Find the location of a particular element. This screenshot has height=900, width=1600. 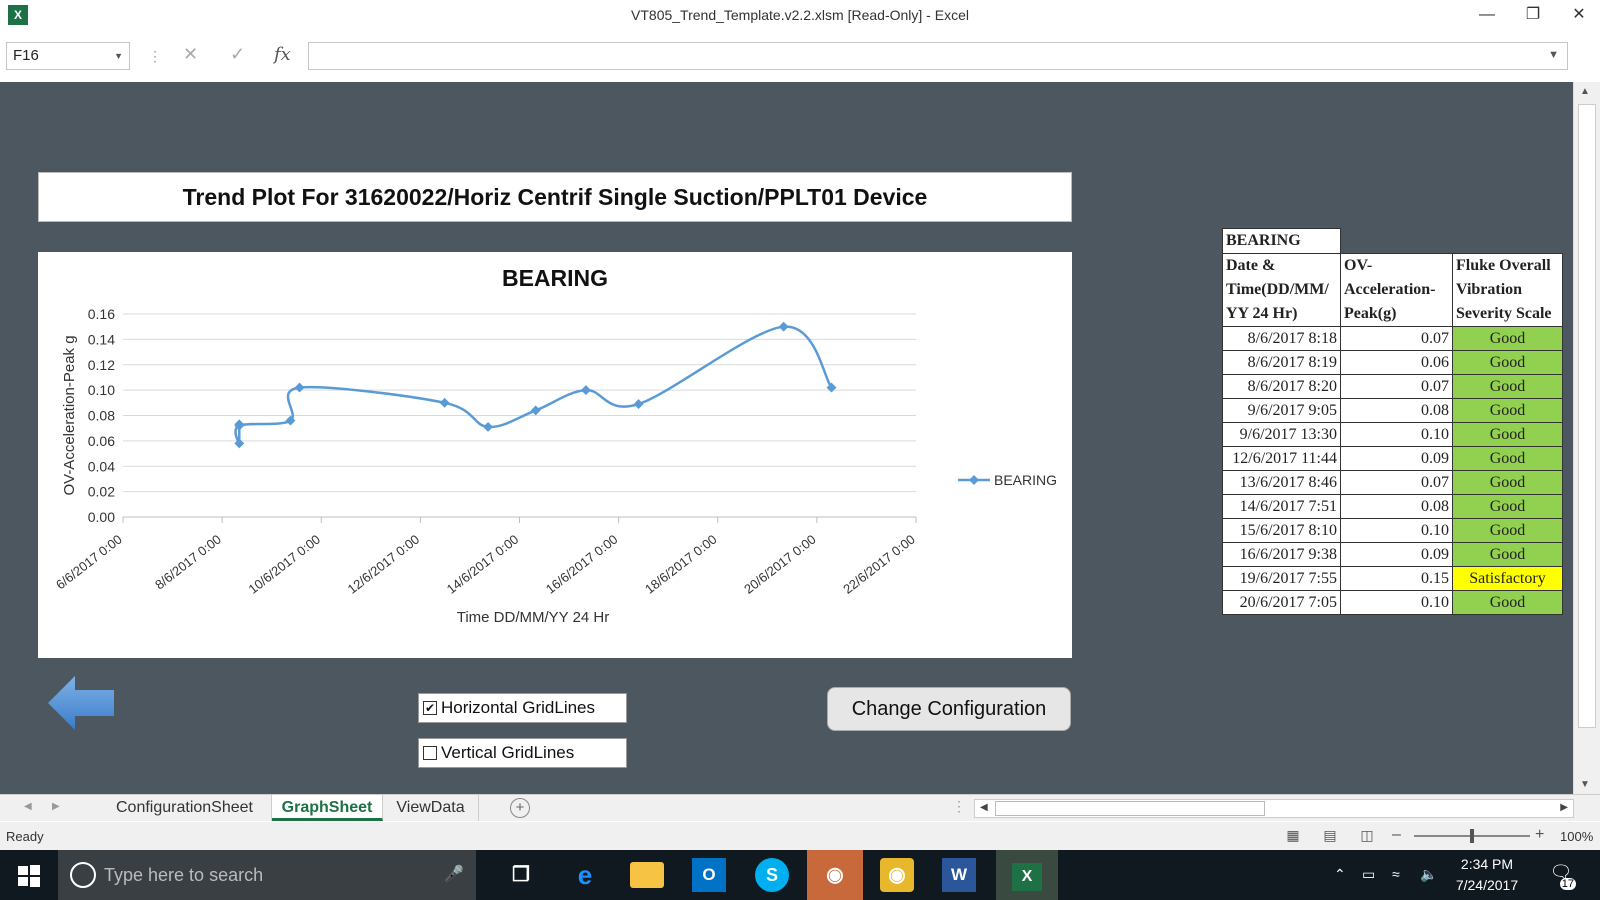

chevron-down-icon: ▼ is located at coordinates (118, 56).